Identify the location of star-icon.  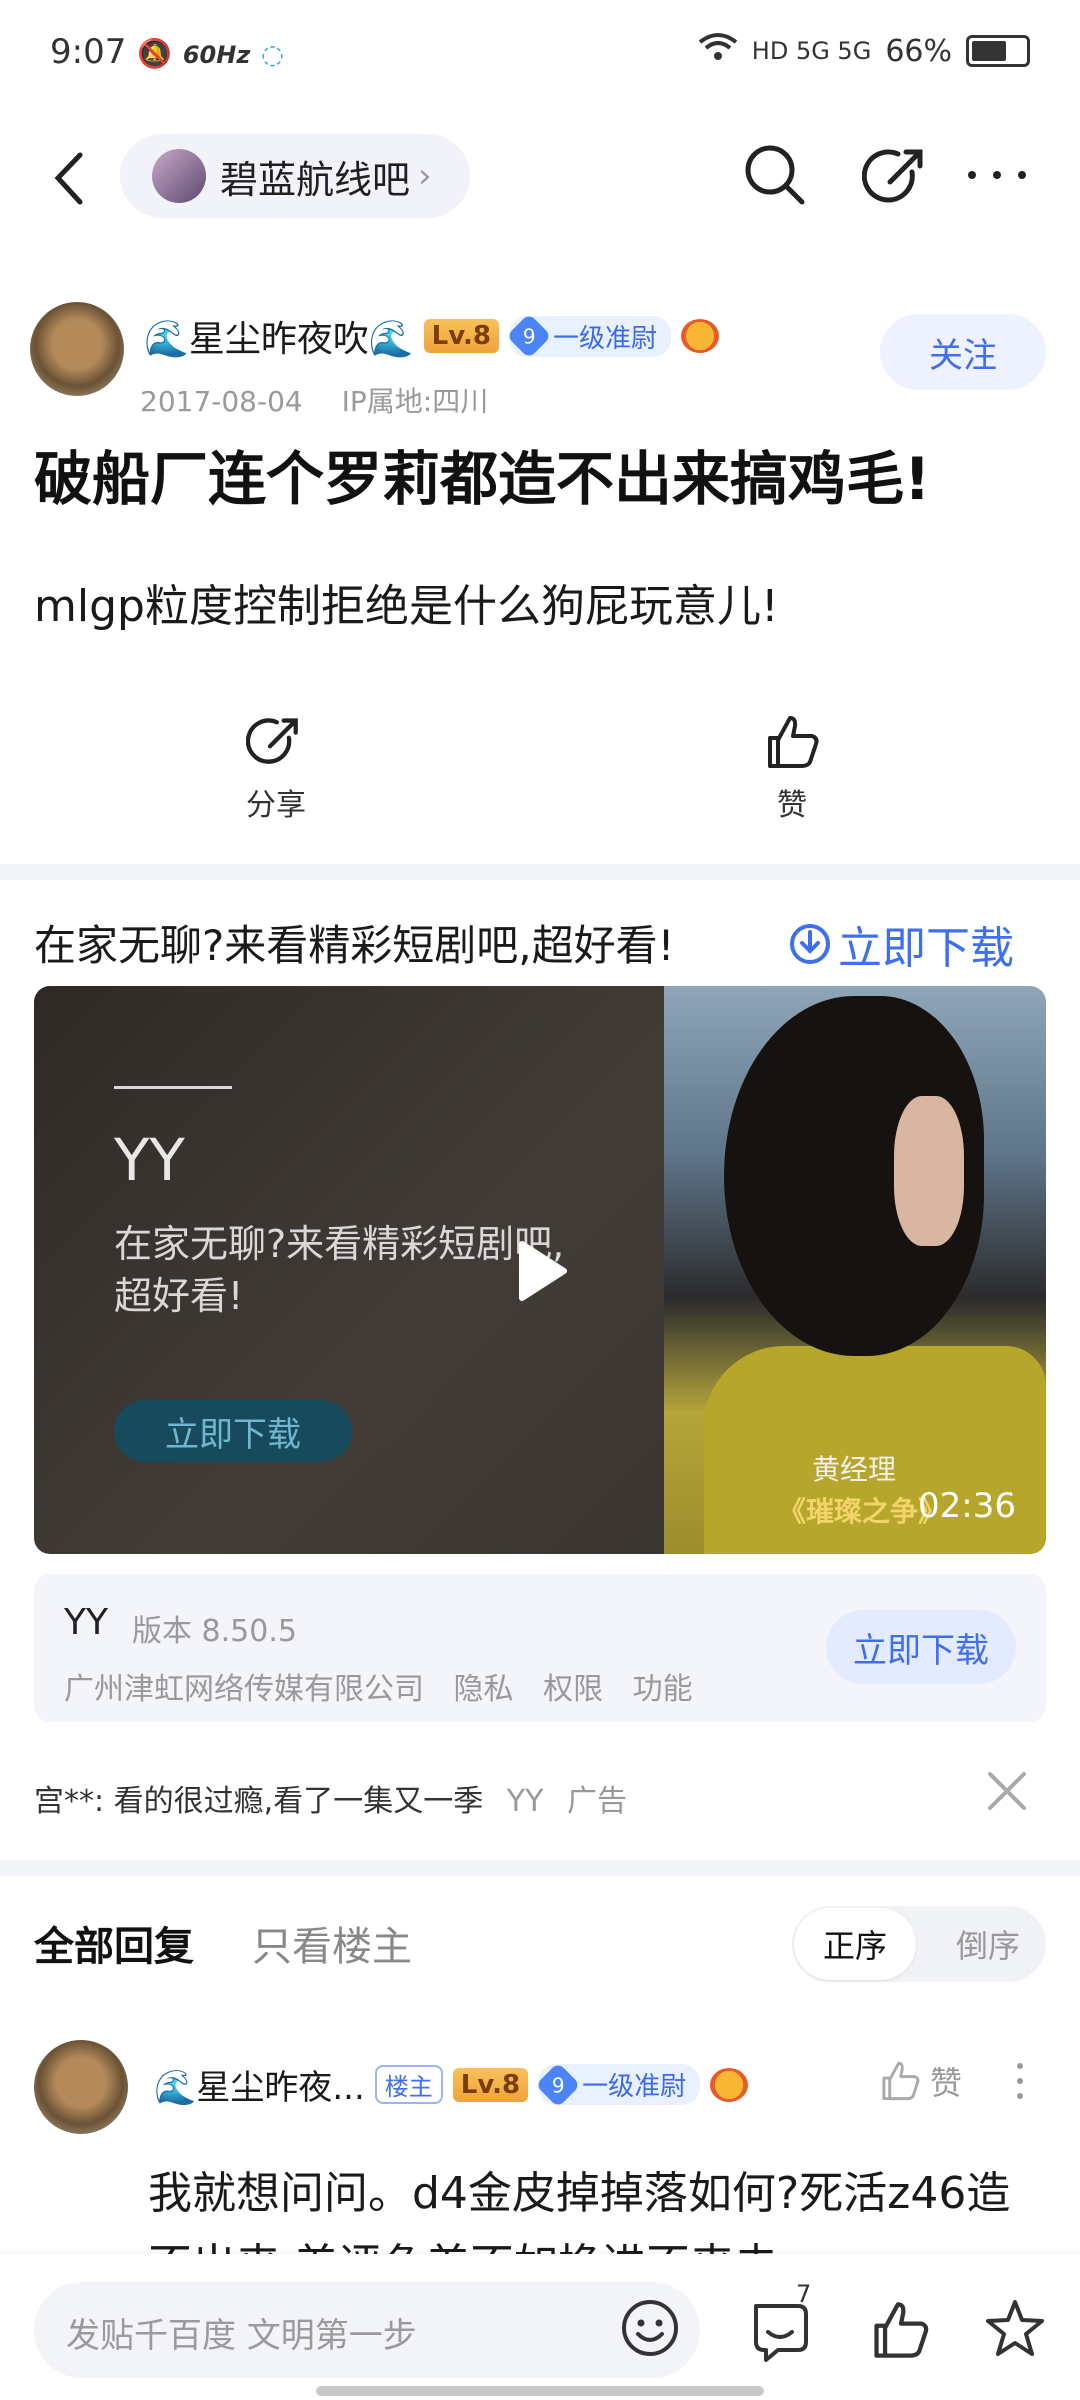
(1015, 2331).